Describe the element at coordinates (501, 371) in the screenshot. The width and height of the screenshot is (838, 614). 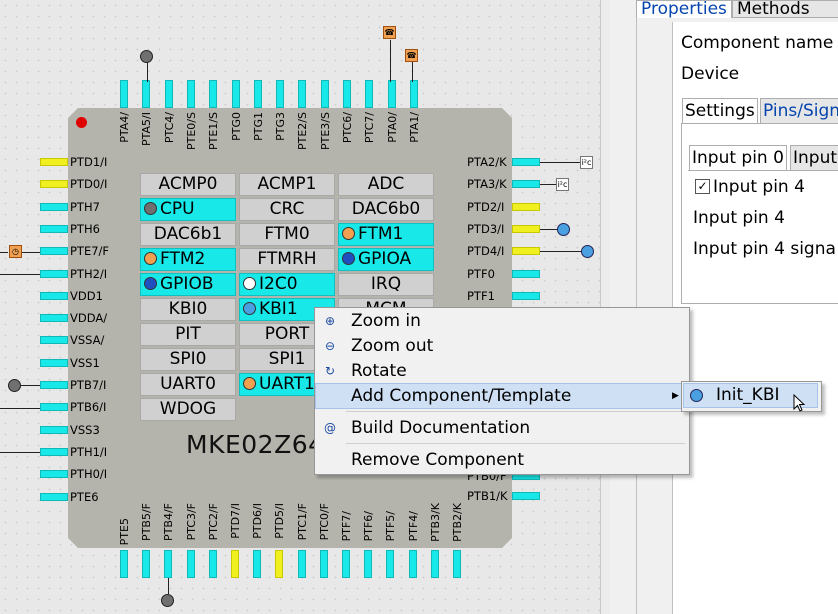
I see `menu-item-rotate: ↻ Rotate` at that location.